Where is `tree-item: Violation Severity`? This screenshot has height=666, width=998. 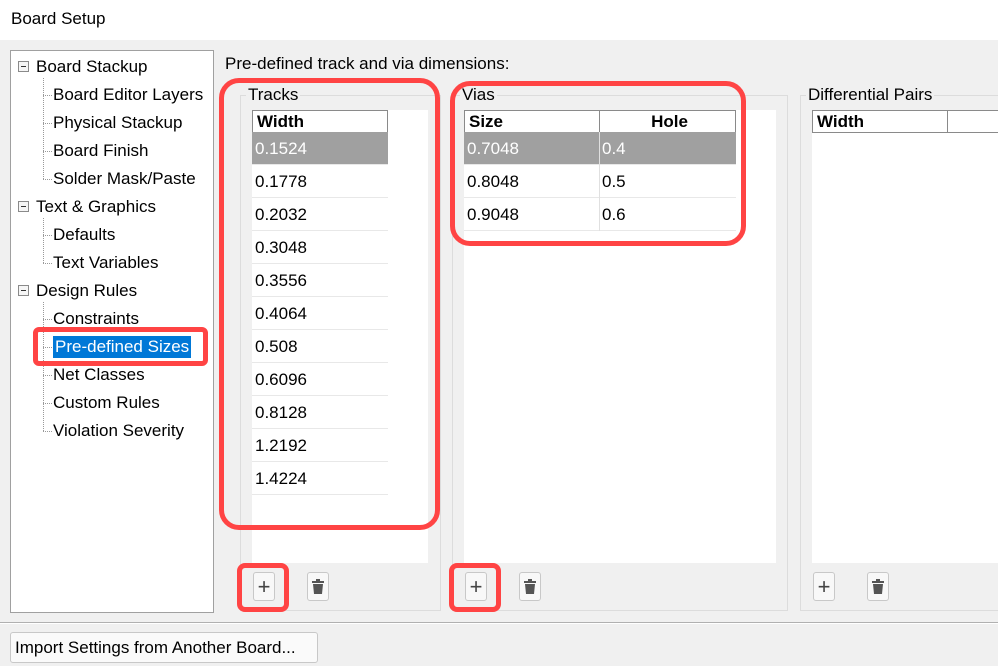 tree-item: Violation Severity is located at coordinates (118, 431).